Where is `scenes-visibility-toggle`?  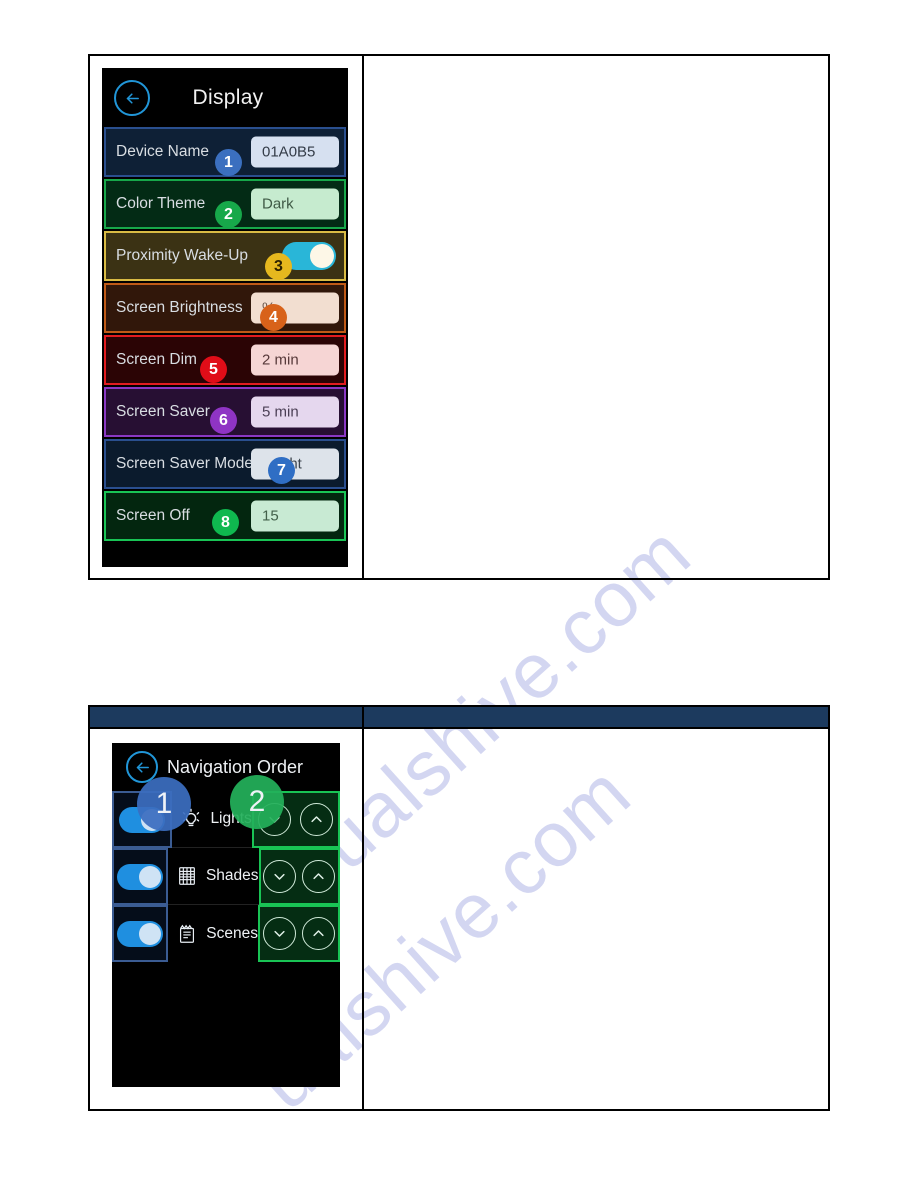
scenes-visibility-toggle is located at coordinates (140, 933).